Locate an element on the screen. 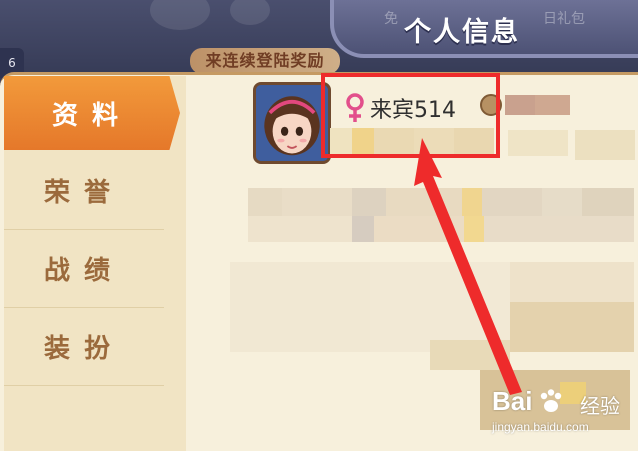 The image size is (638, 451). paw-icon is located at coordinates (551, 400).